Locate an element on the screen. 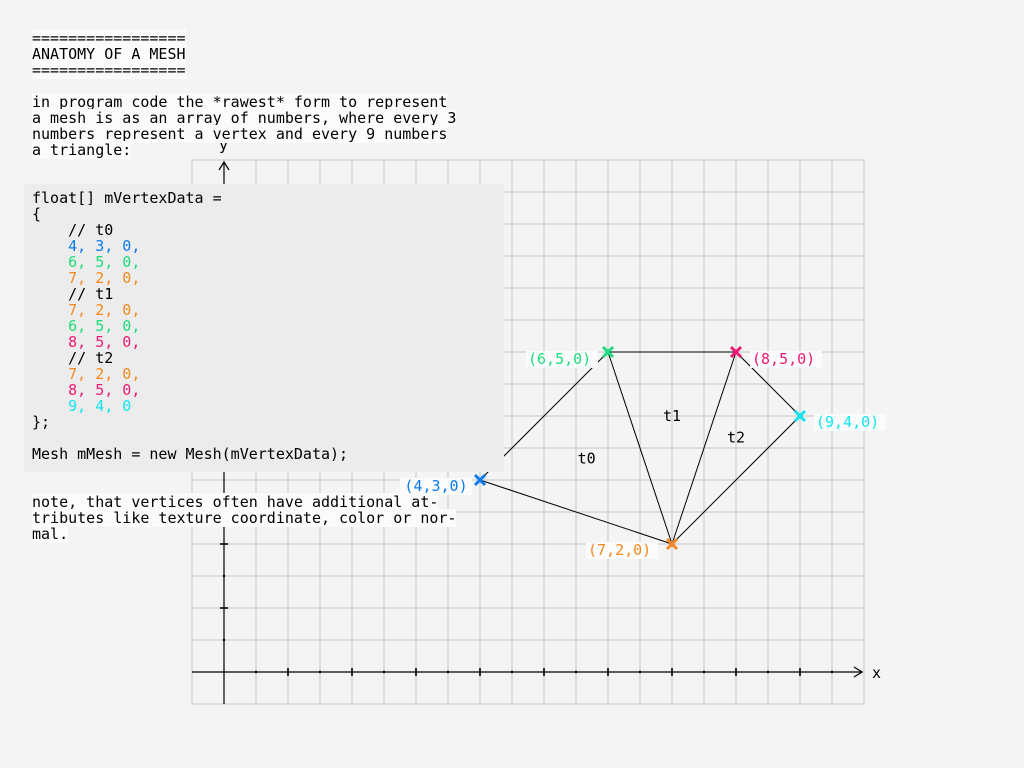 This screenshot has height=768, width=1024. vertex-label: (6,5,0) is located at coordinates (559, 359).